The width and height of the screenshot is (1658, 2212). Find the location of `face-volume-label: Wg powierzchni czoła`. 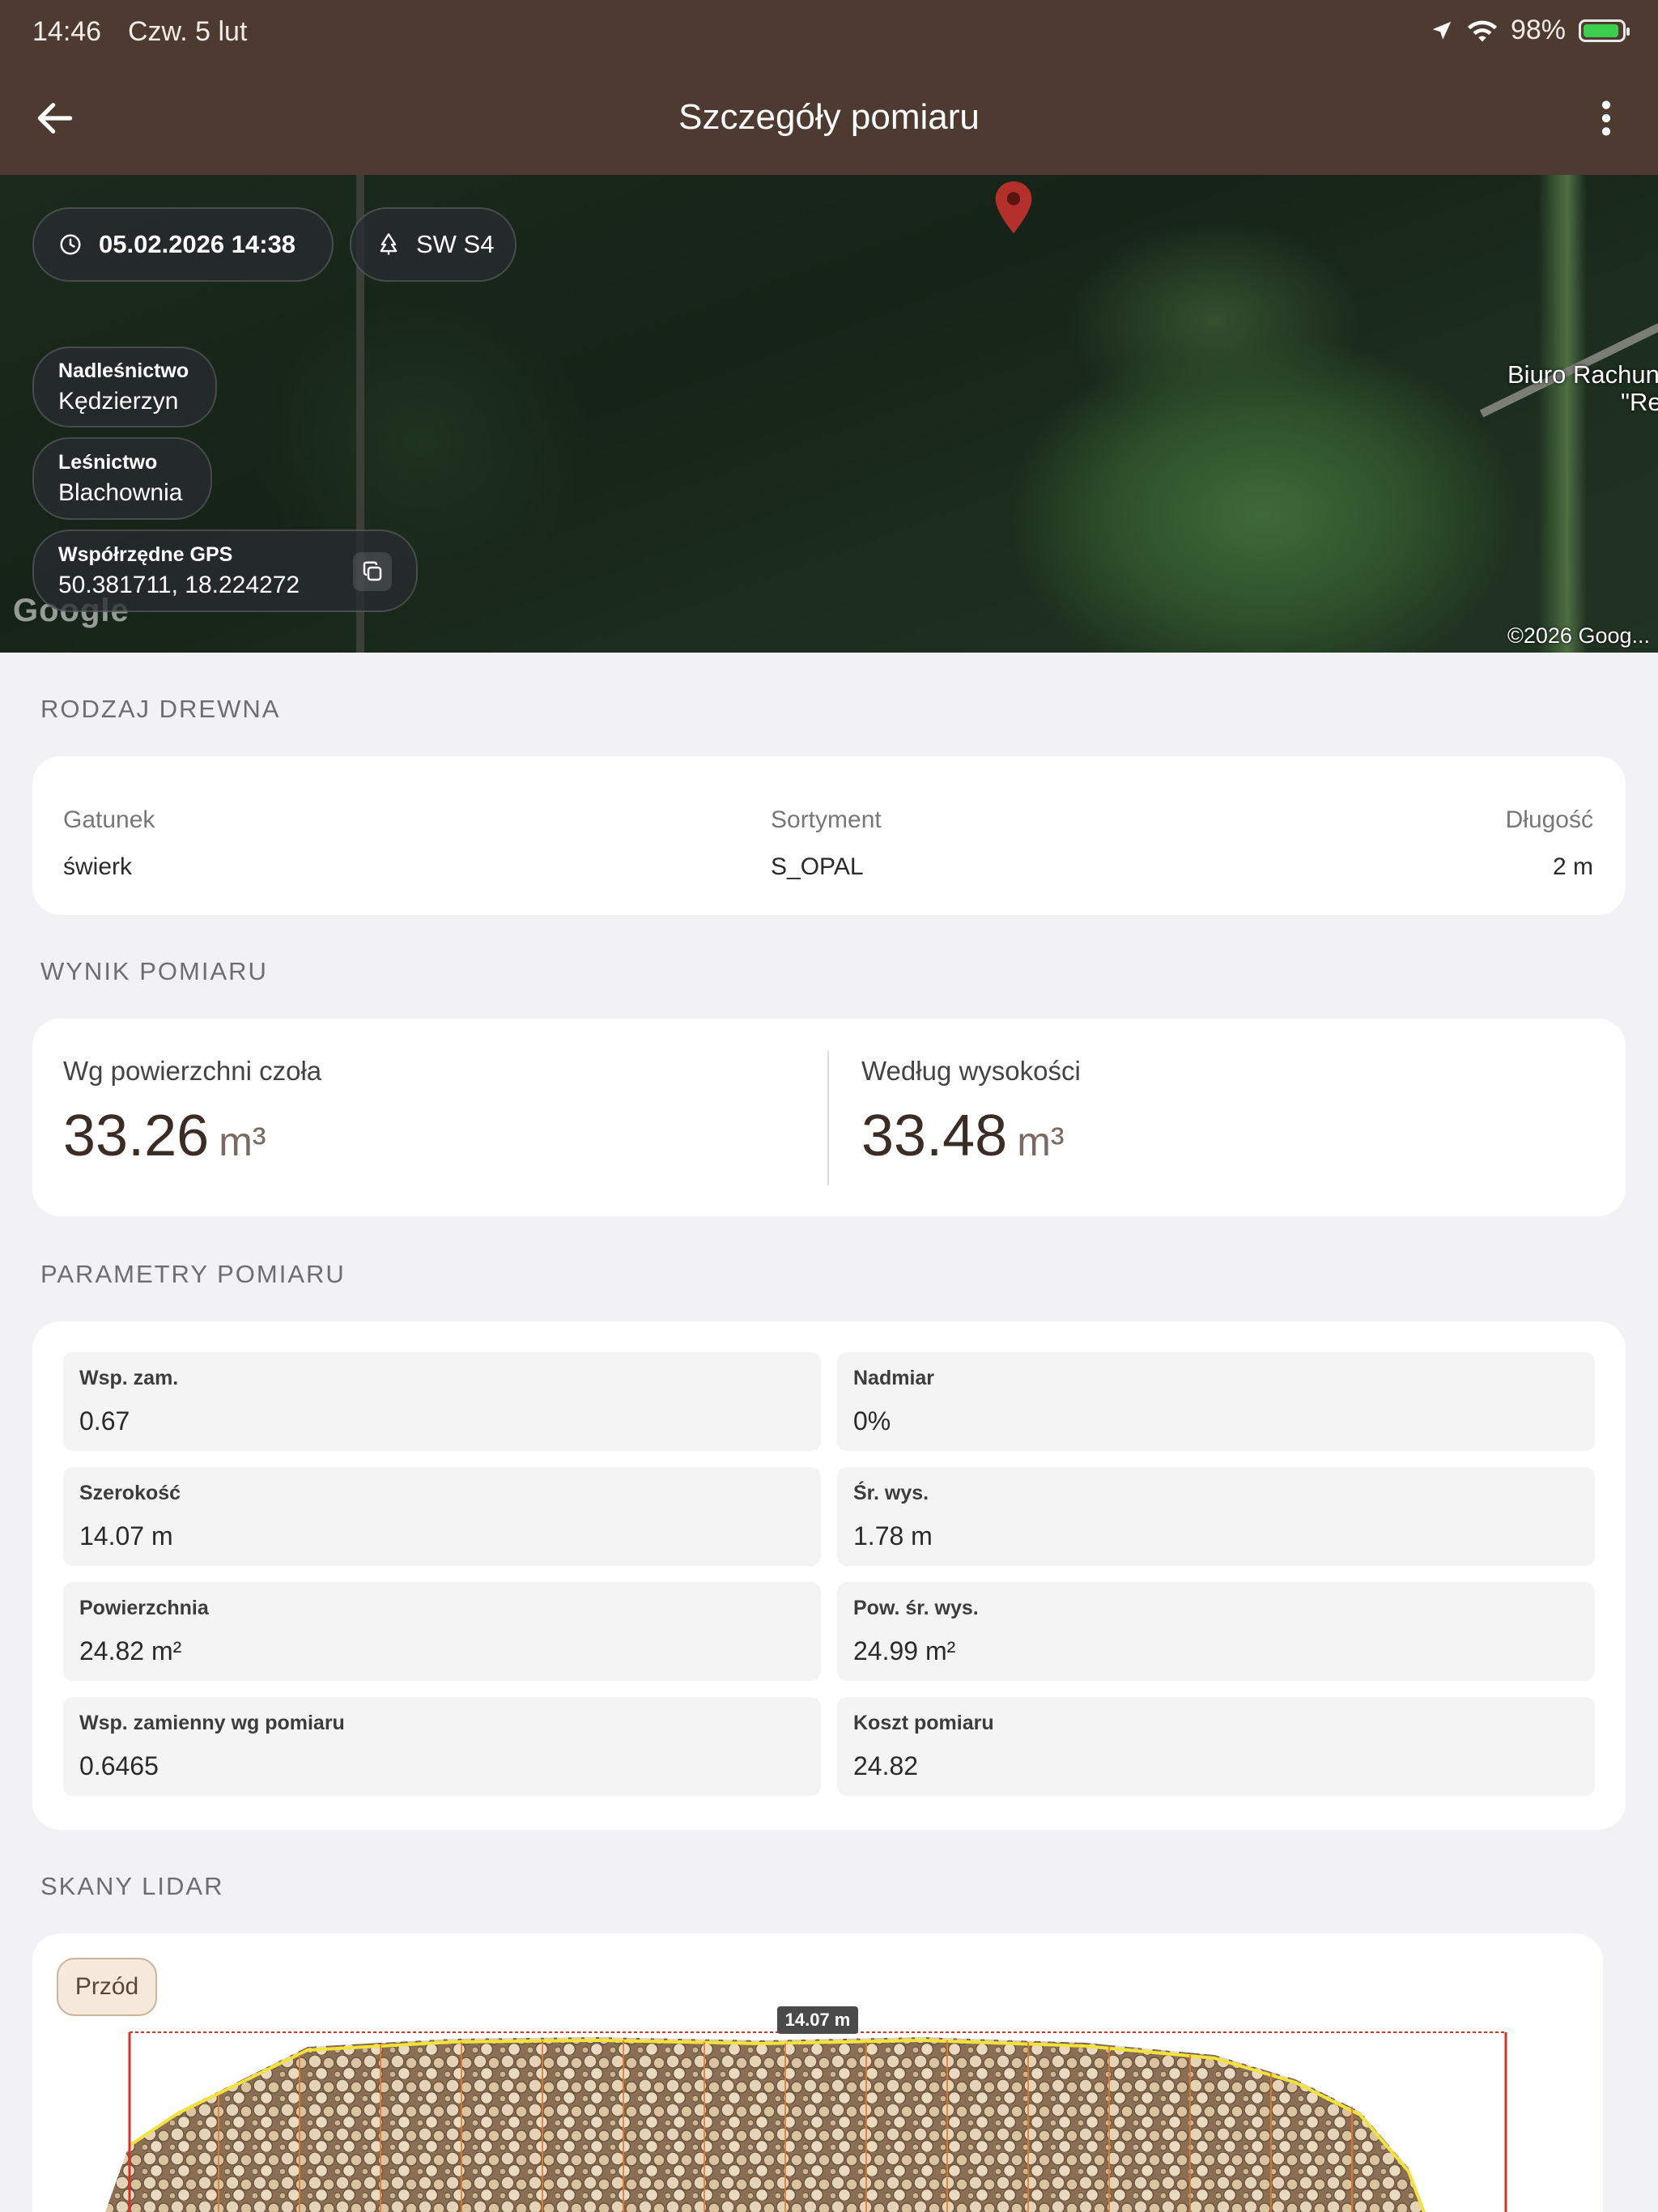

face-volume-label: Wg powierzchni czoła is located at coordinates (192, 1071).